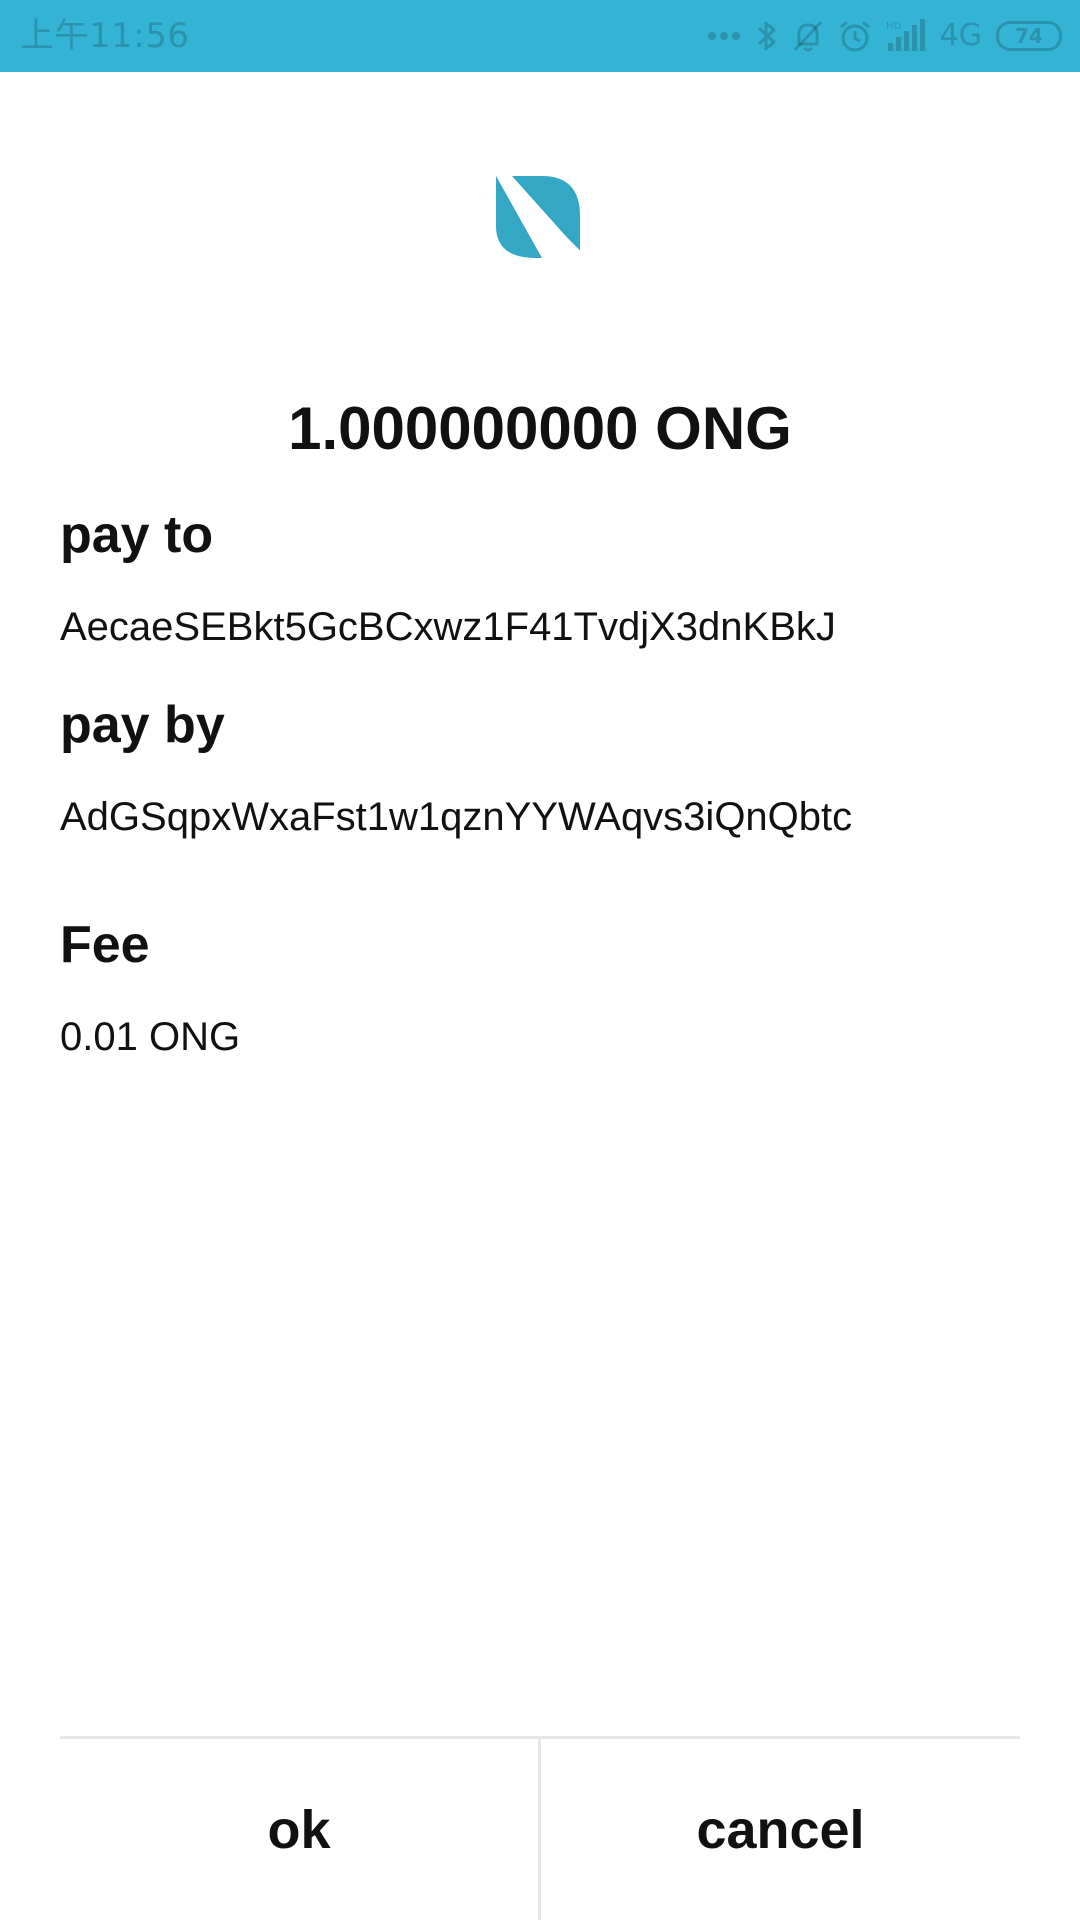 Image resolution: width=1080 pixels, height=1920 pixels. What do you see at coordinates (448, 627) in the screenshot?
I see `pay-to-address: AecaeSEBkt5GcBCxwz1F41TvdjX3dnKBkJ` at bounding box center [448, 627].